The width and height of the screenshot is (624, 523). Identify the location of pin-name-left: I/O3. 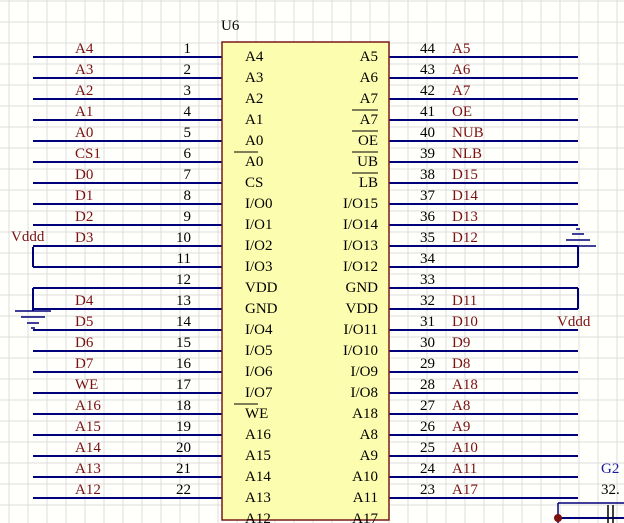
(259, 267).